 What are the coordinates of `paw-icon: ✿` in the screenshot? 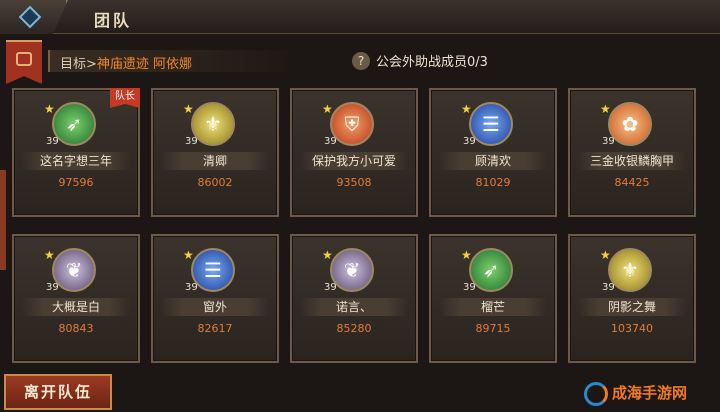 It's located at (630, 124).